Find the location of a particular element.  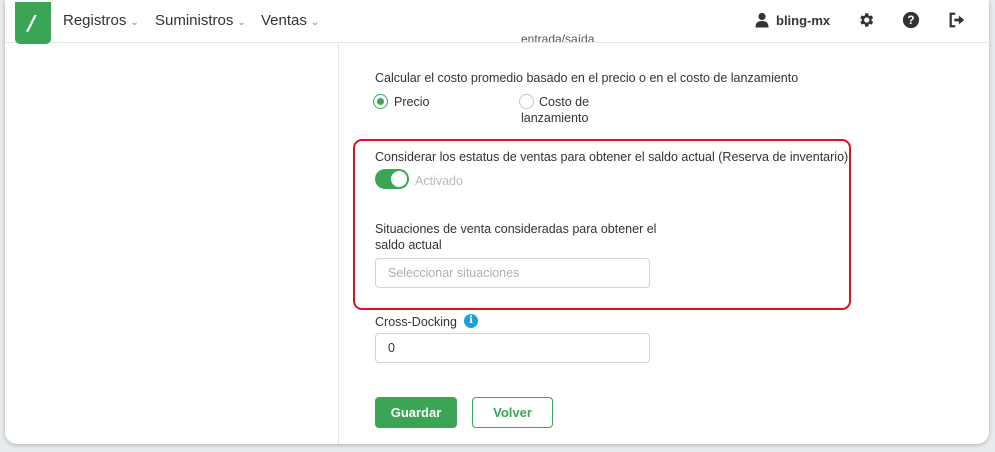

situations-label-line2: saldo actual is located at coordinates (408, 245).